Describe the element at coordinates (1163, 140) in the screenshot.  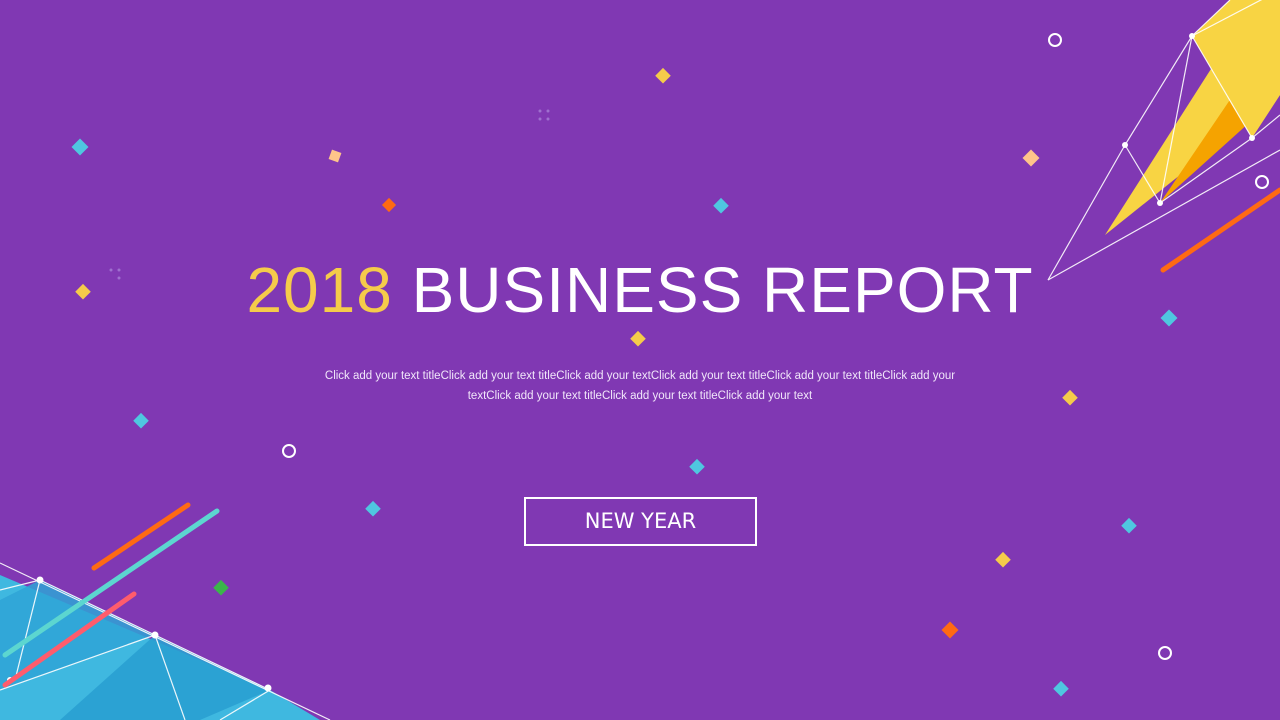
I see `top-right-crystal-graphic` at that location.